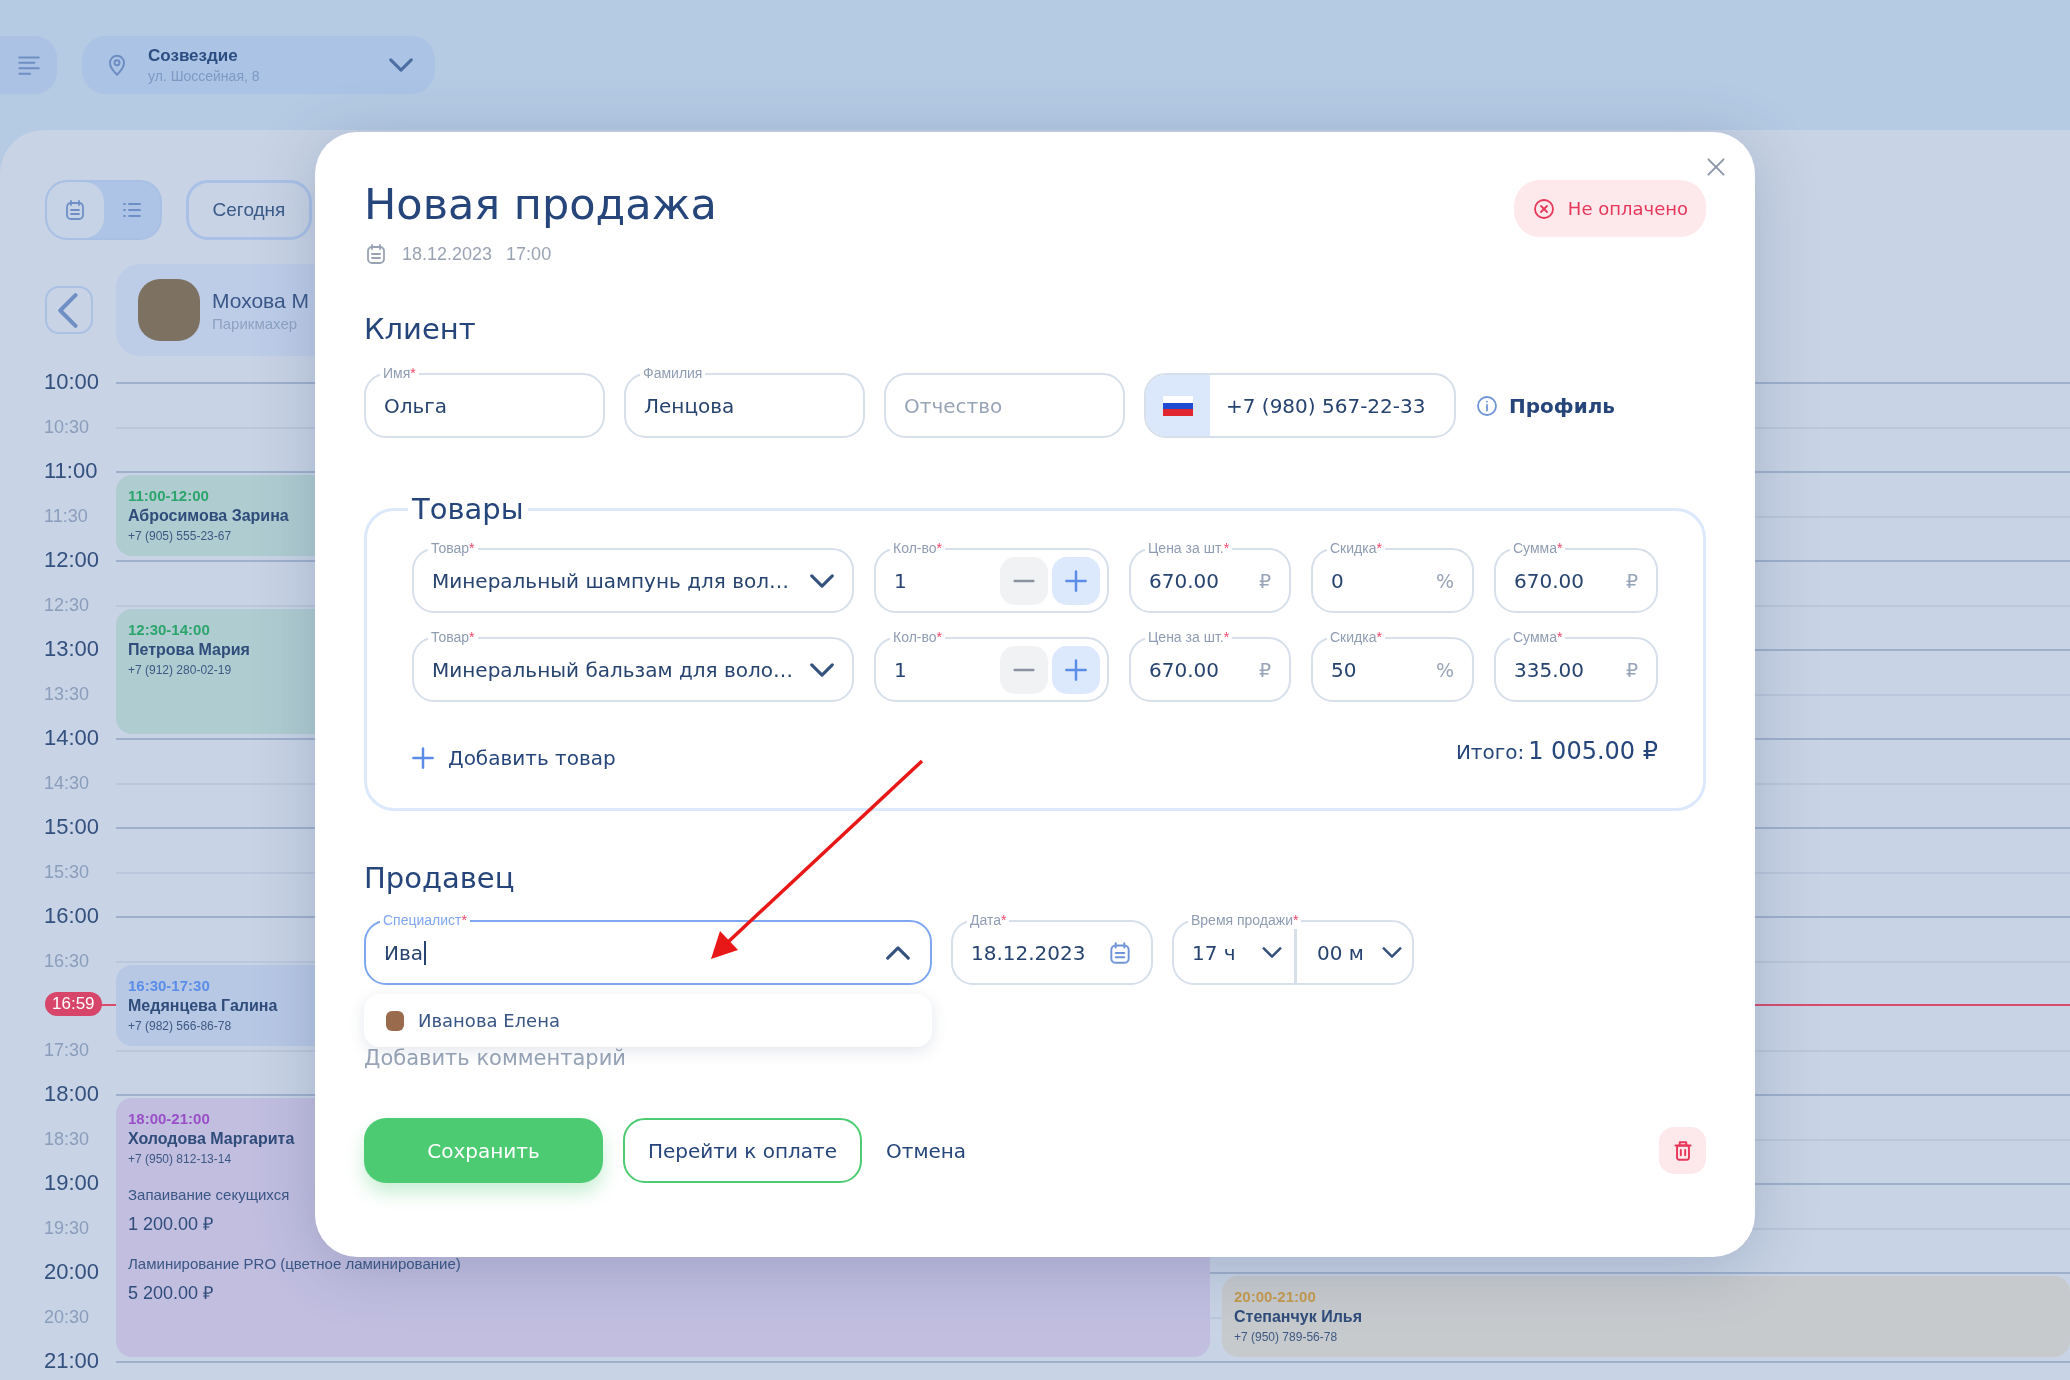 Image resolution: width=2070 pixels, height=1380 pixels. What do you see at coordinates (180, 1159) in the screenshot?
I see `client-phone: +7 (950) 812-13-14` at bounding box center [180, 1159].